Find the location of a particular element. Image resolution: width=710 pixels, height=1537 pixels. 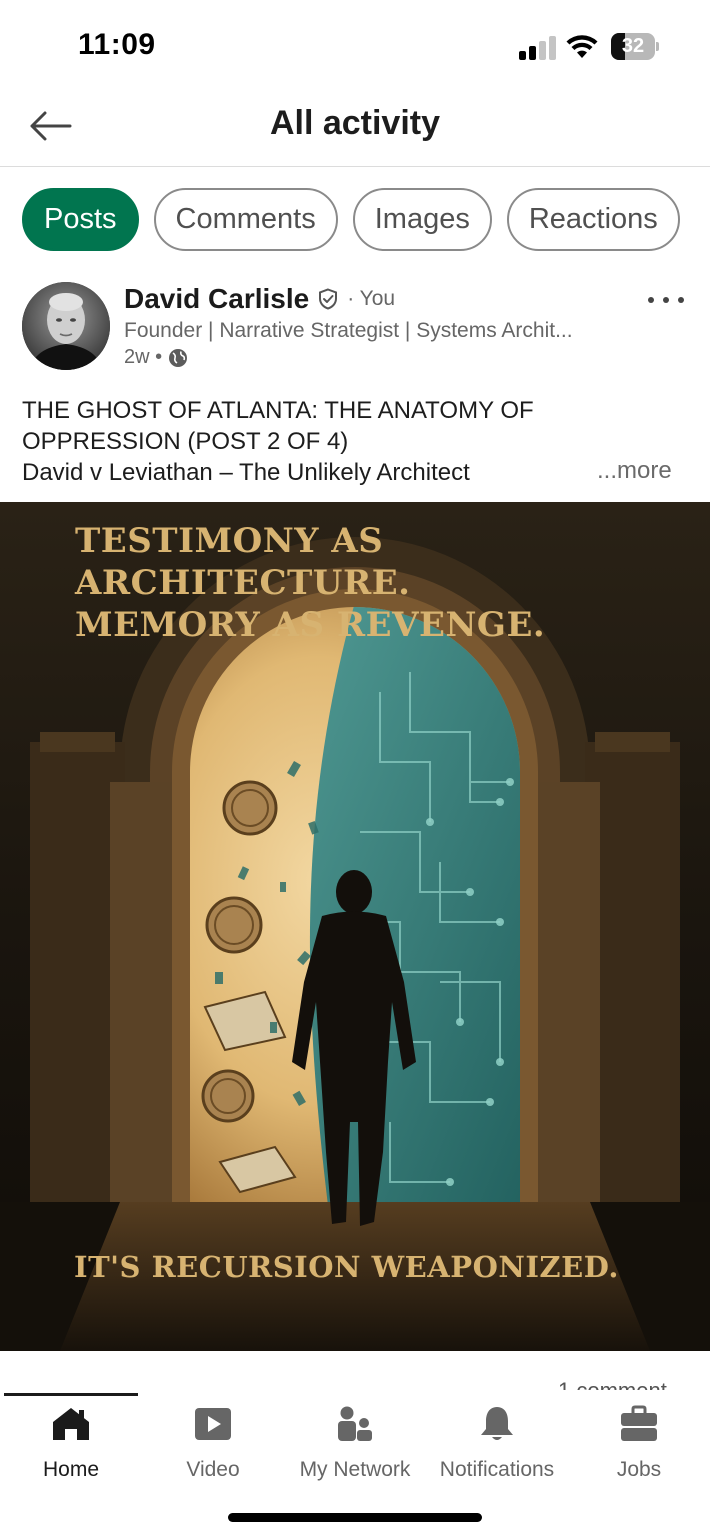

status-time: 11:09 is located at coordinates (117, 44).